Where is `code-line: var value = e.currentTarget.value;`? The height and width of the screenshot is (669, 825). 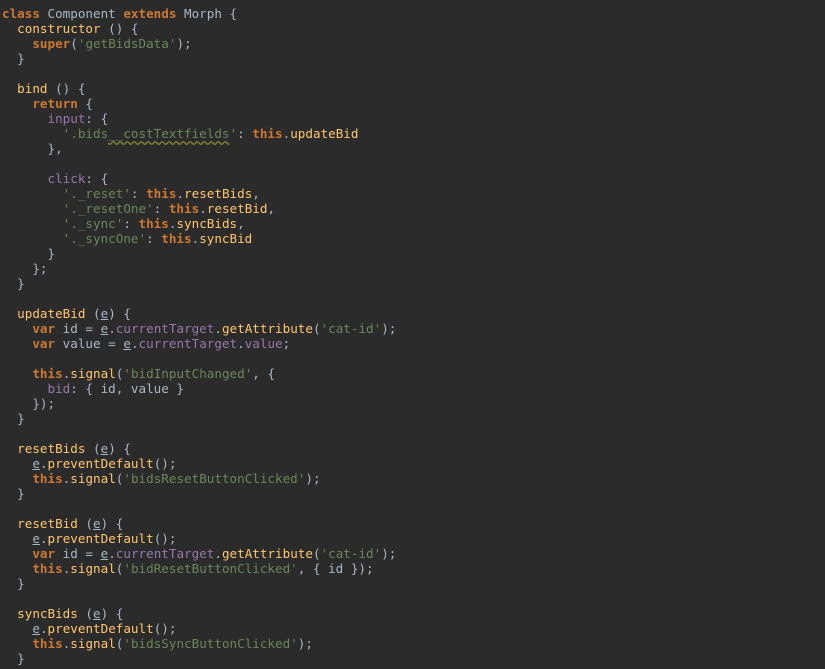 code-line: var value = e.currentTarget.value; is located at coordinates (412, 343).